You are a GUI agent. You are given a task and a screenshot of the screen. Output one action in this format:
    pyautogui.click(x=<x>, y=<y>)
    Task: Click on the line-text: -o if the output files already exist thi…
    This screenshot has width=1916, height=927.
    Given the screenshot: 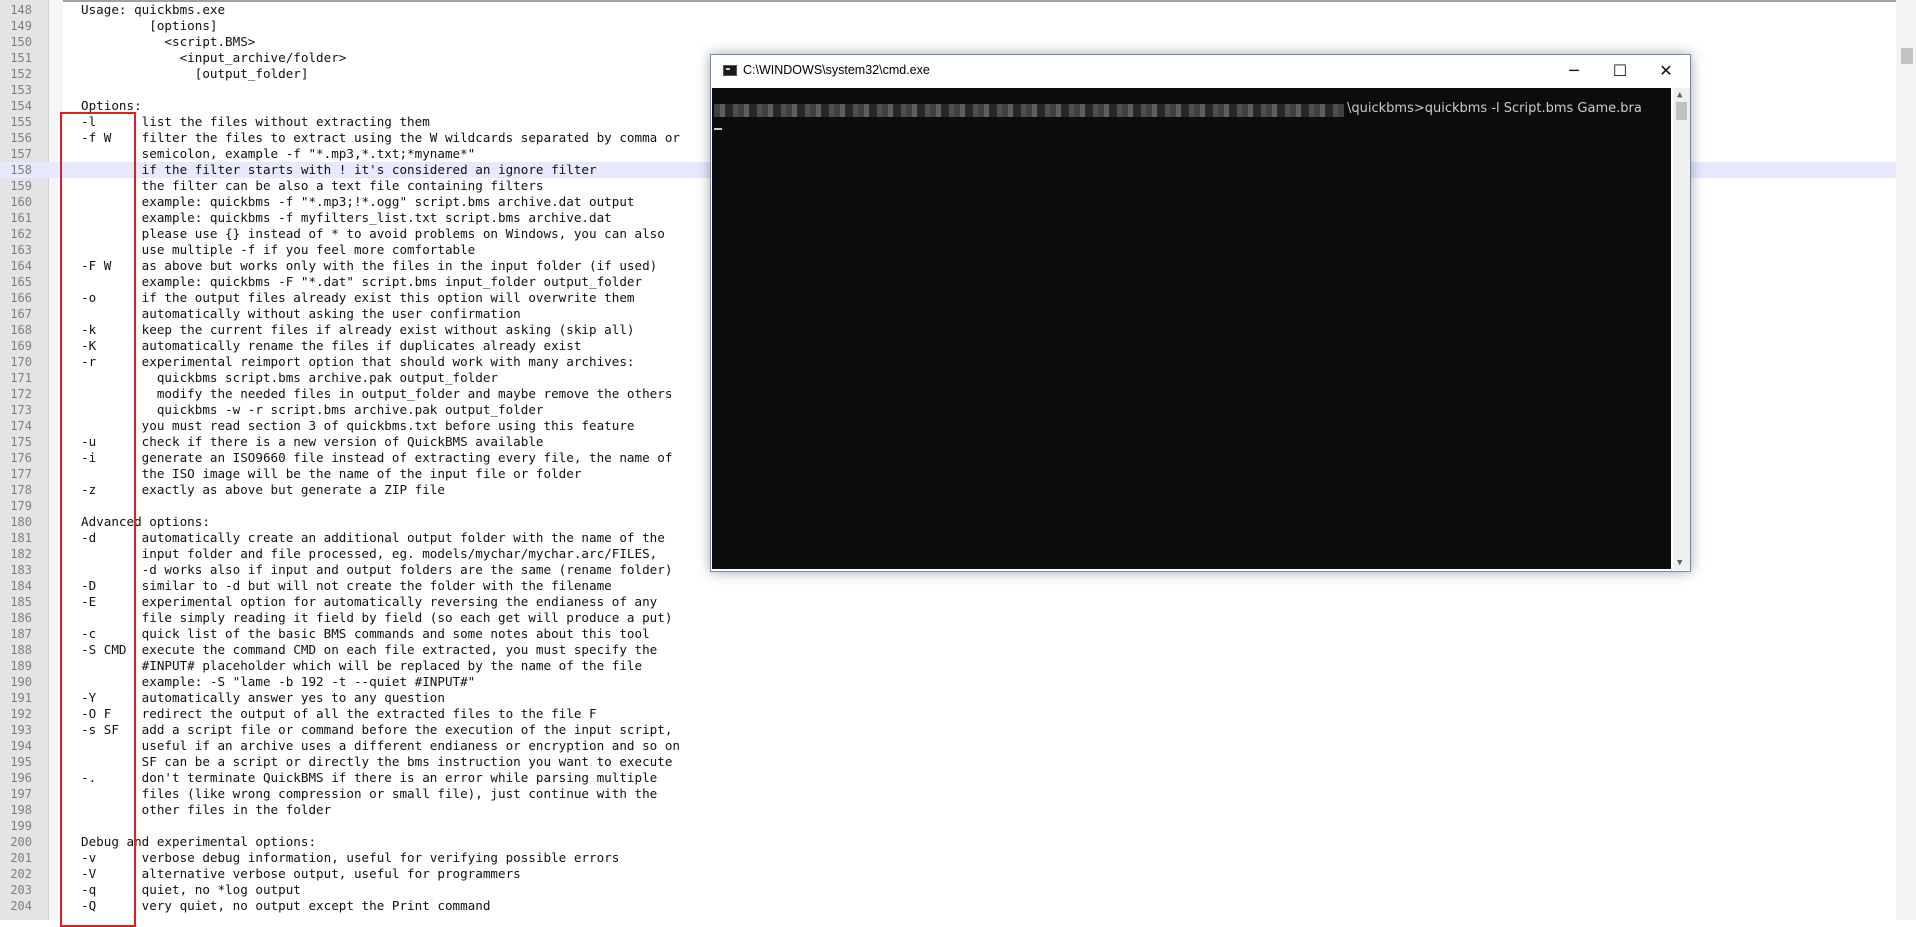 What is the action you would take?
    pyautogui.click(x=358, y=297)
    